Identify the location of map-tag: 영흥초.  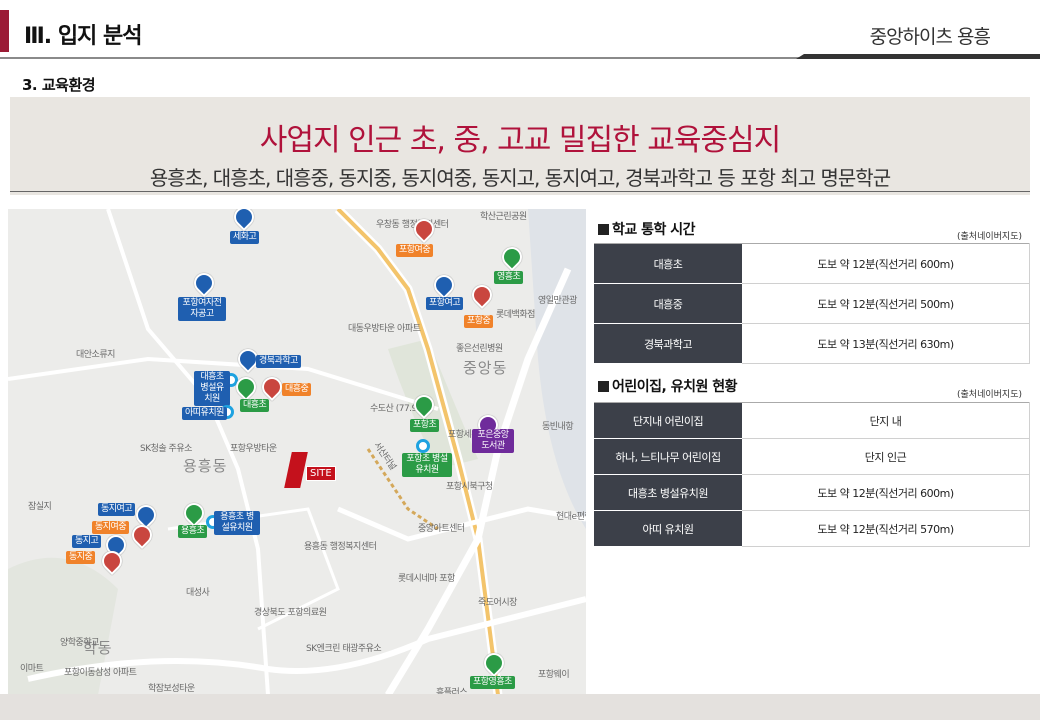
(509, 277).